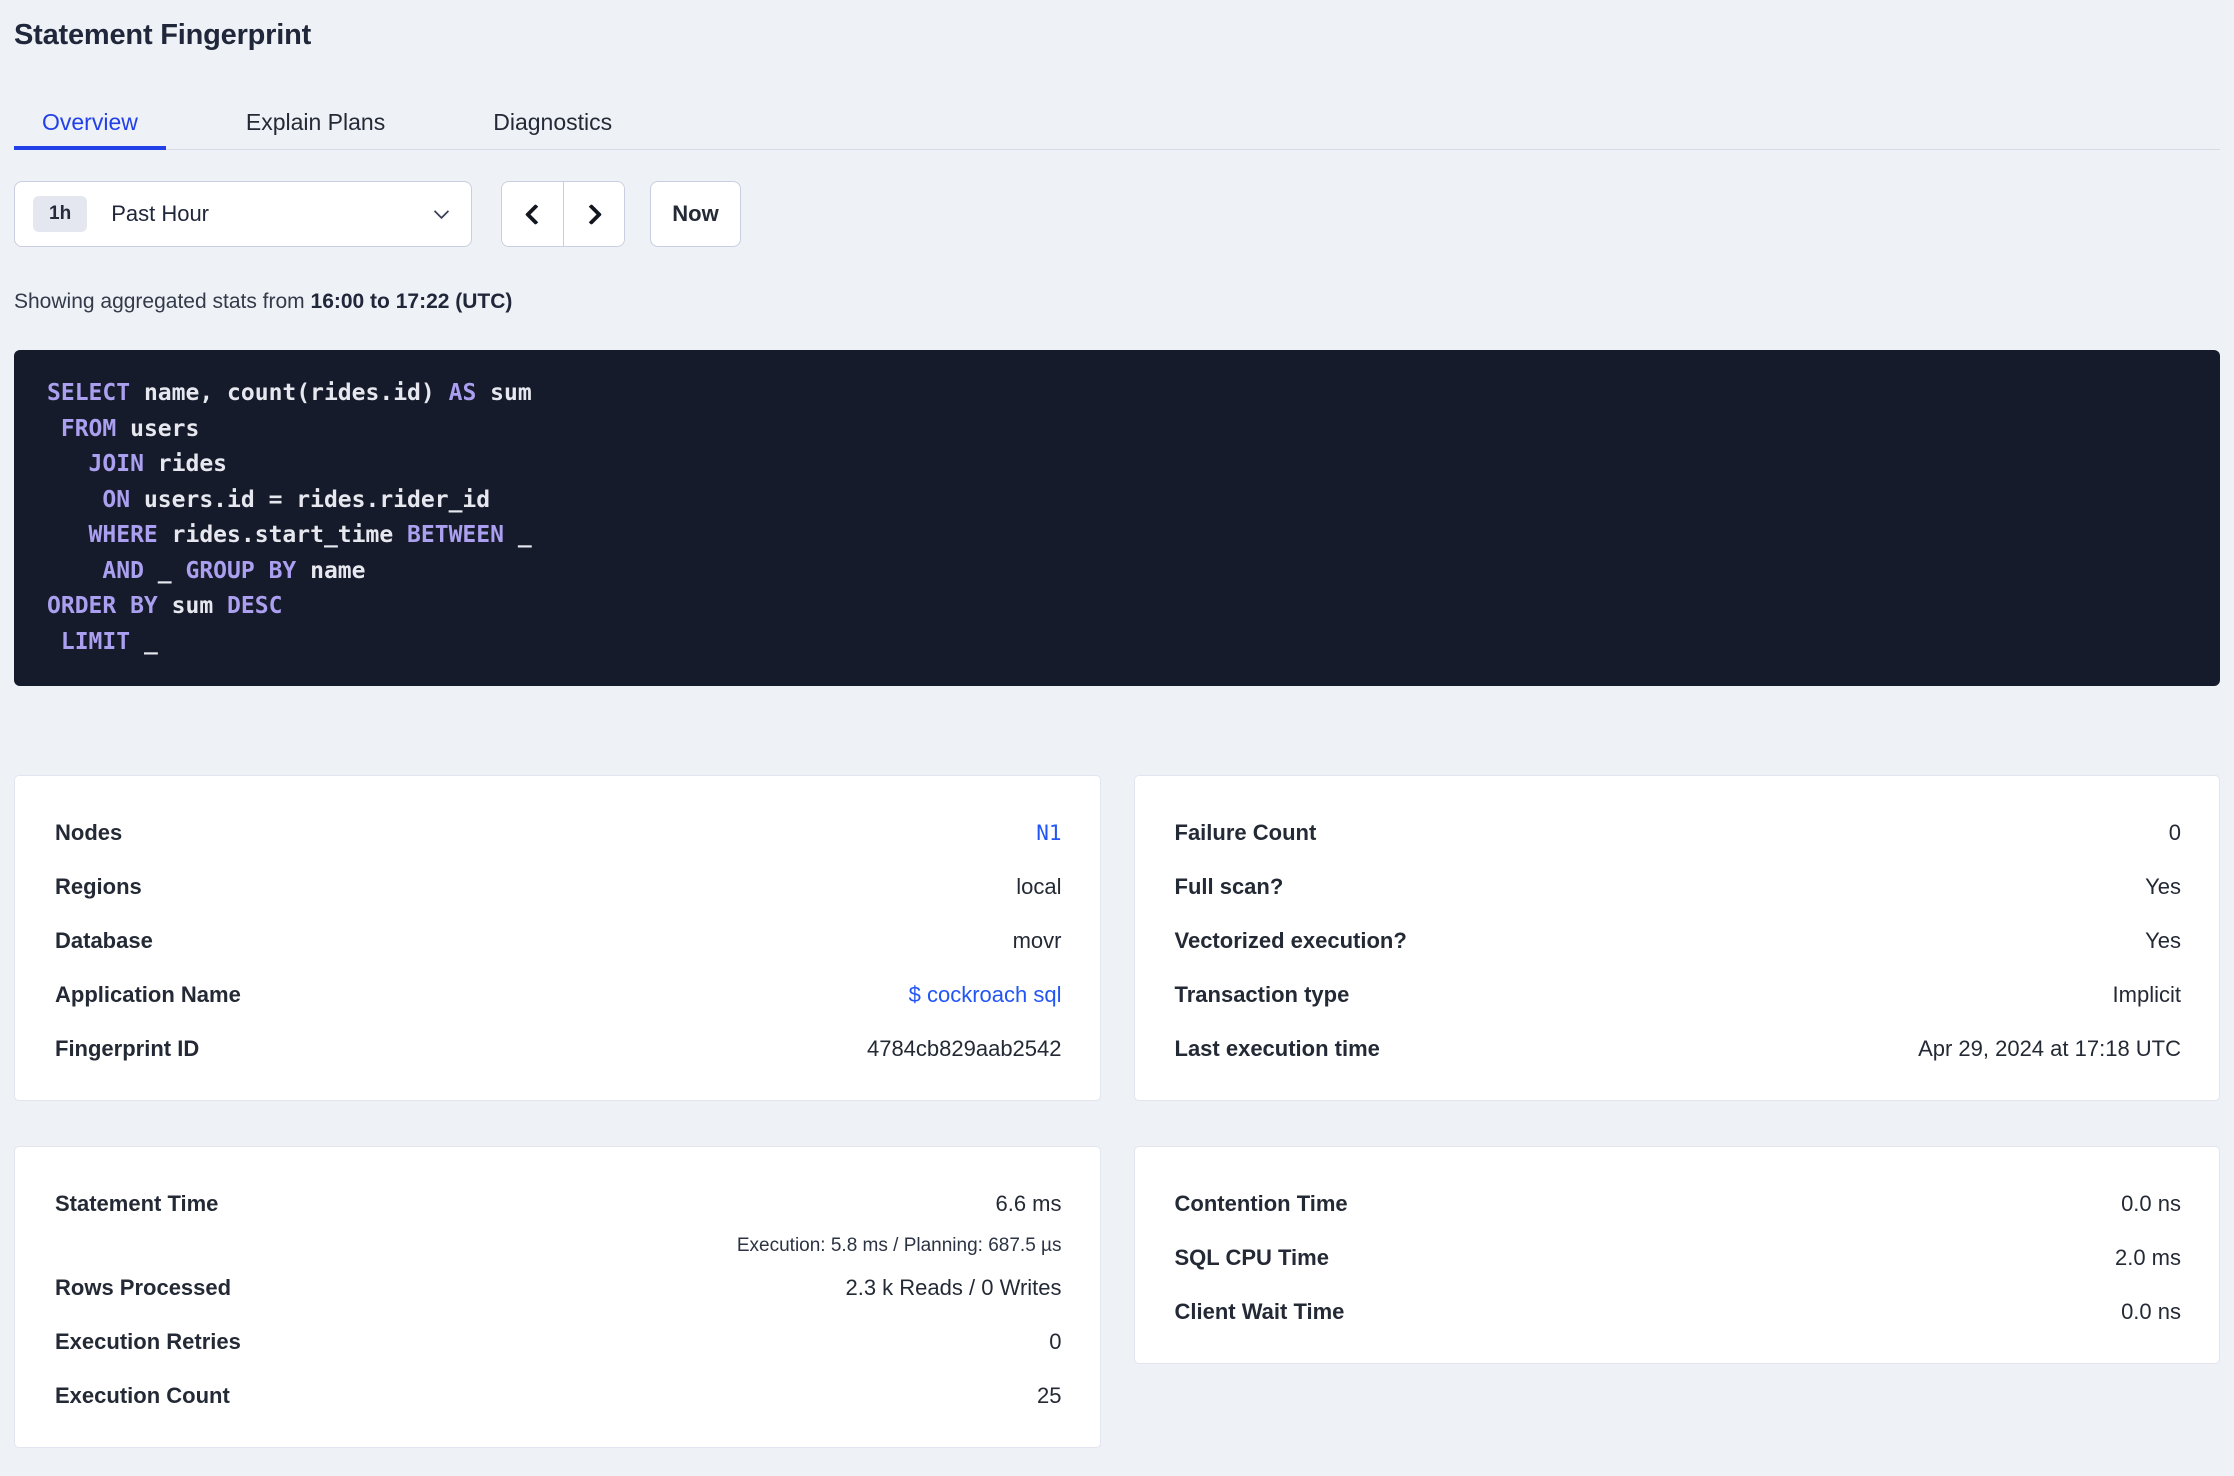 The width and height of the screenshot is (2234, 1476). Describe the element at coordinates (695, 214) in the screenshot. I see `now-button: Now` at that location.